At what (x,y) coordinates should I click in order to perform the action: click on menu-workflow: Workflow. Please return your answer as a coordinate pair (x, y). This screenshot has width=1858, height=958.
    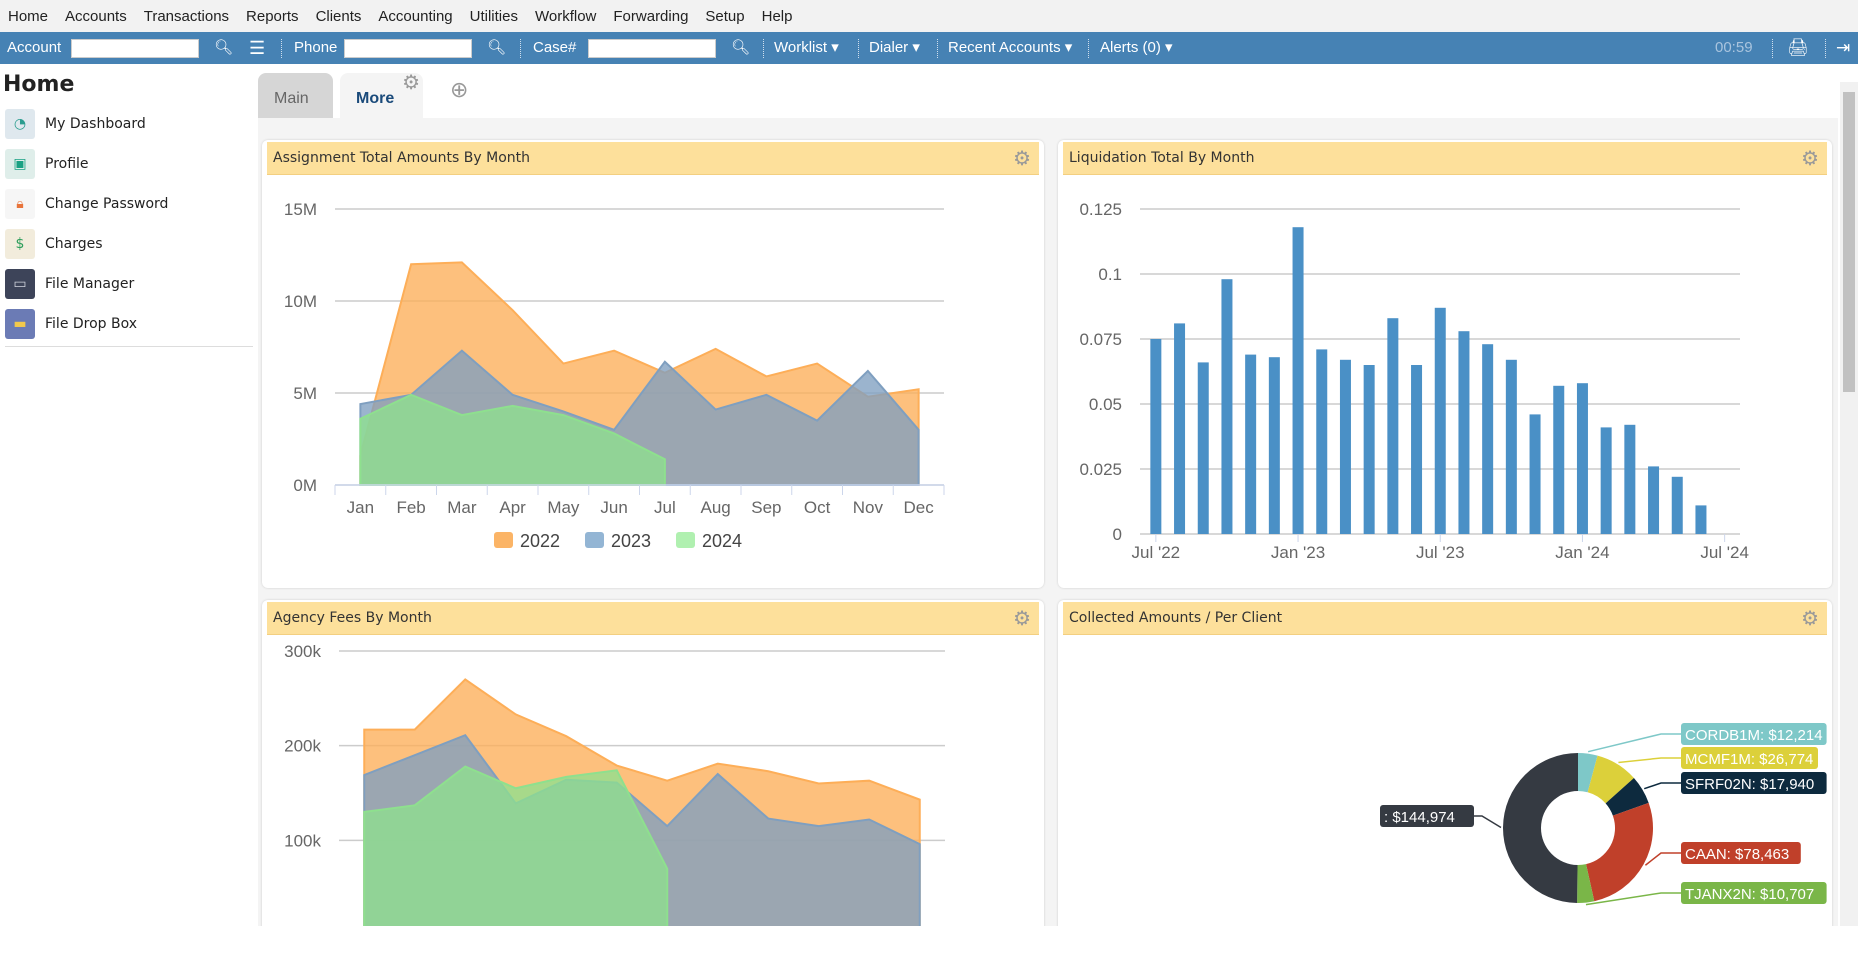
    Looking at the image, I should click on (565, 16).